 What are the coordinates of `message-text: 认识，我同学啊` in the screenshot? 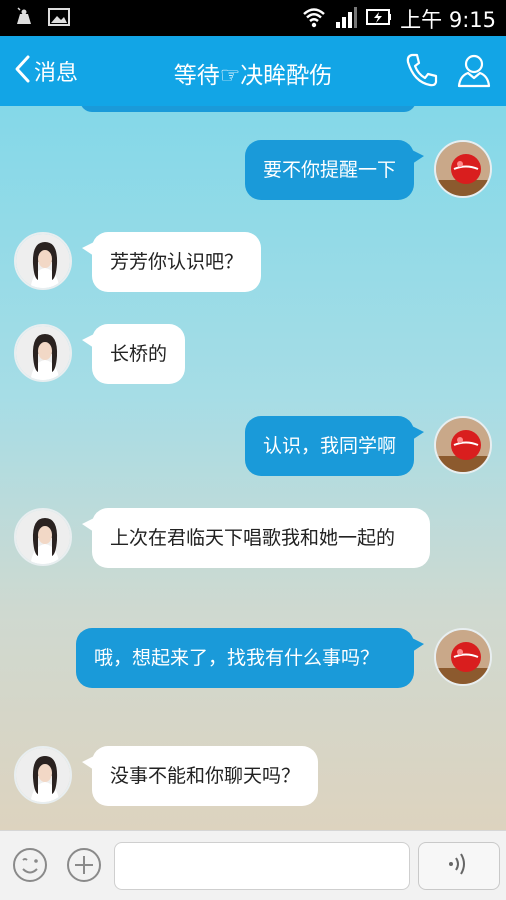 It's located at (329, 446).